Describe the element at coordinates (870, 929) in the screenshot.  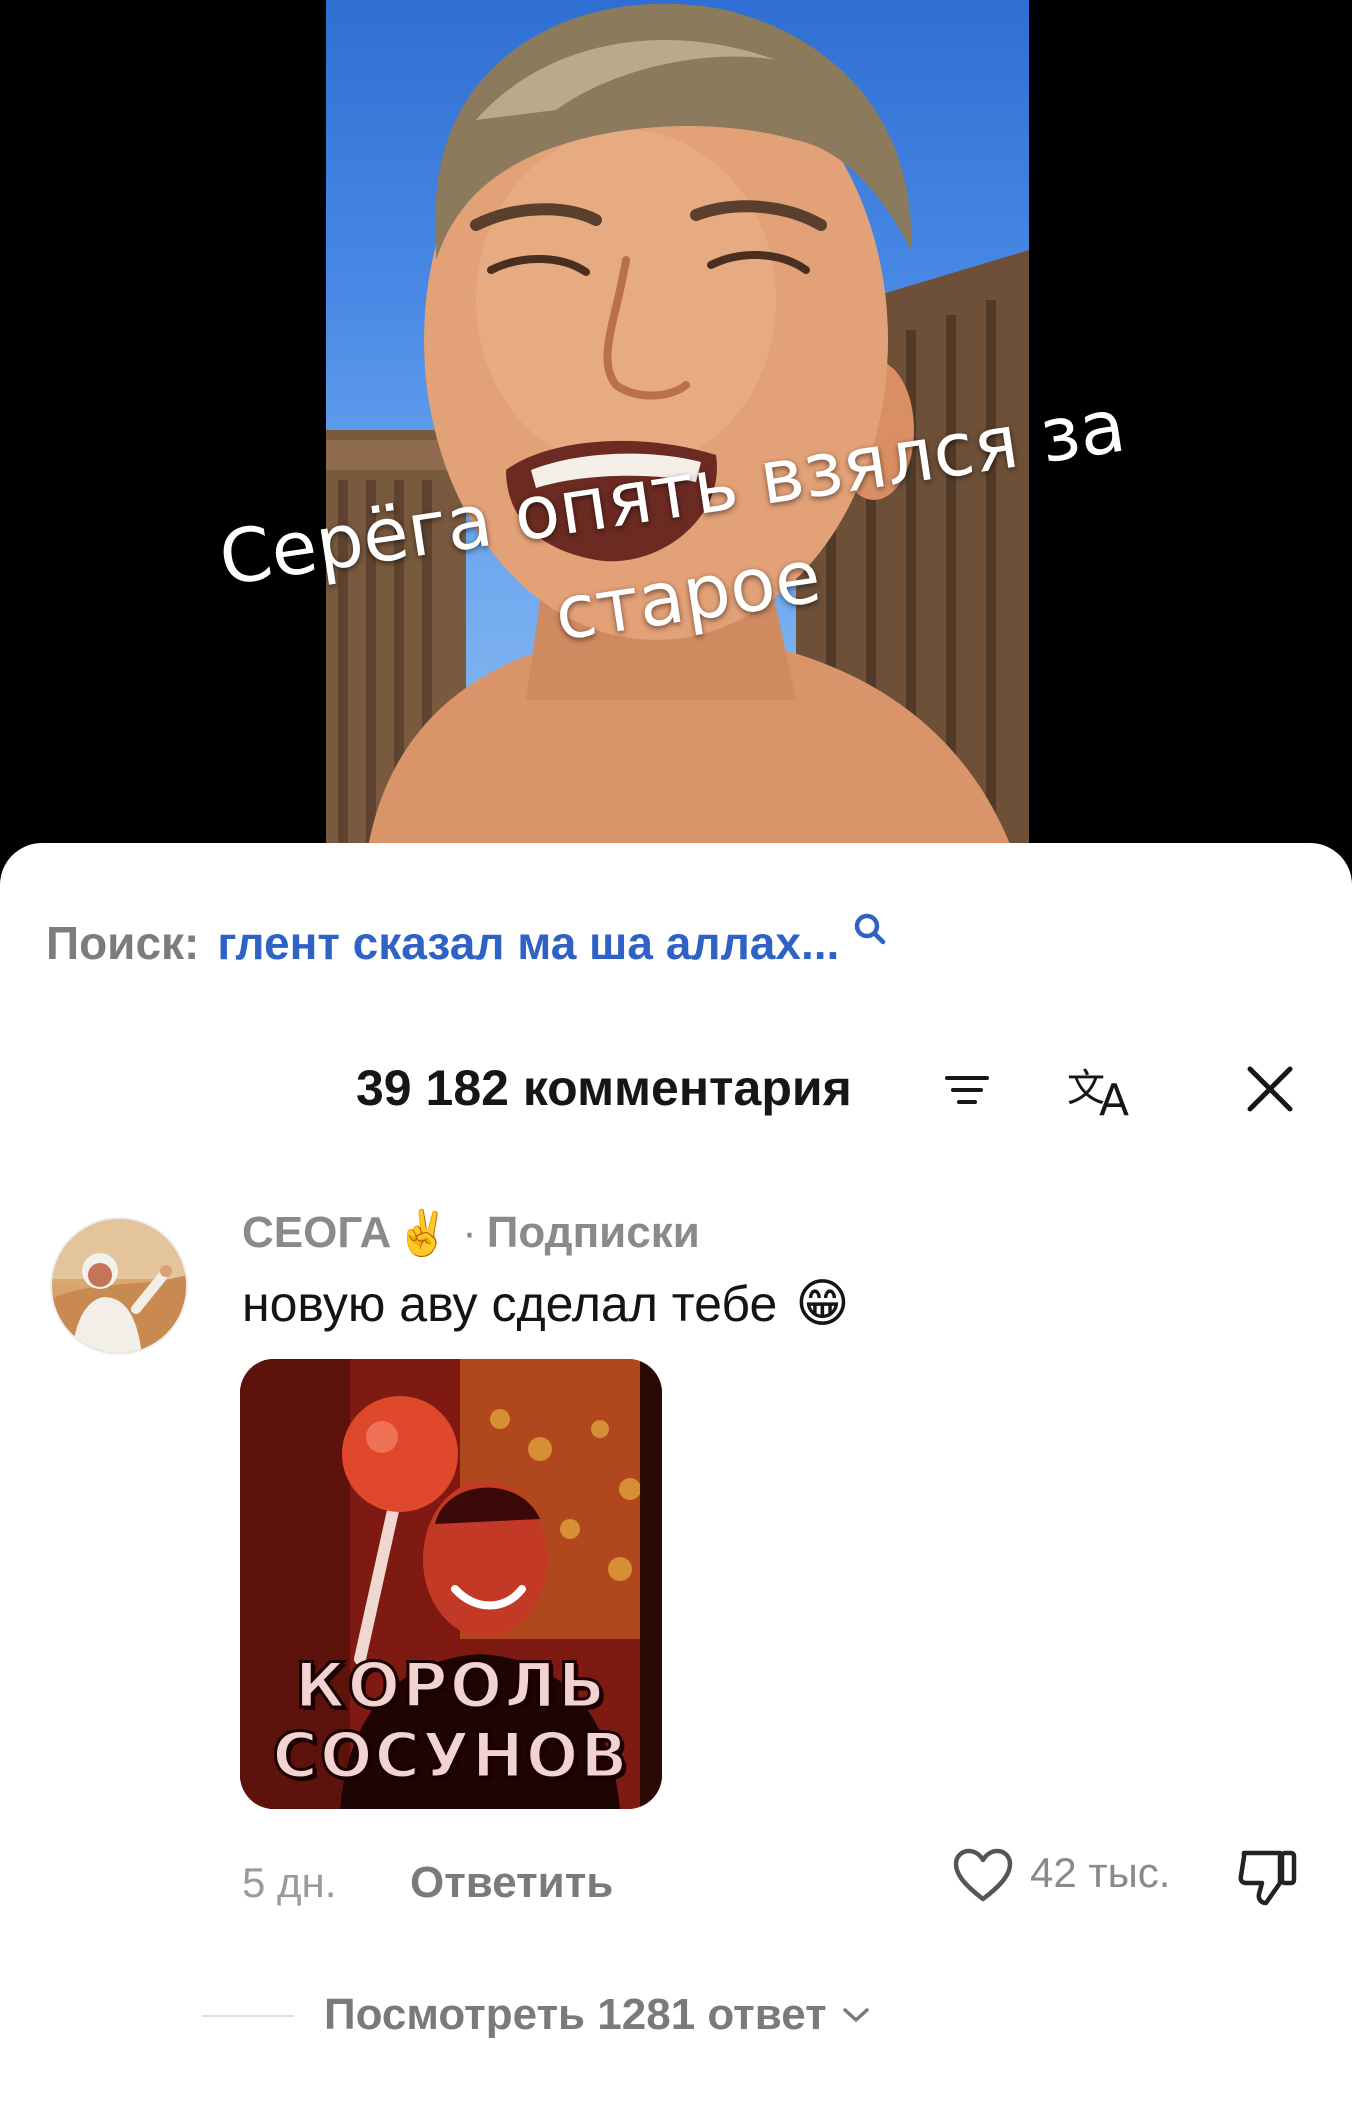
I see `search-icon` at that location.